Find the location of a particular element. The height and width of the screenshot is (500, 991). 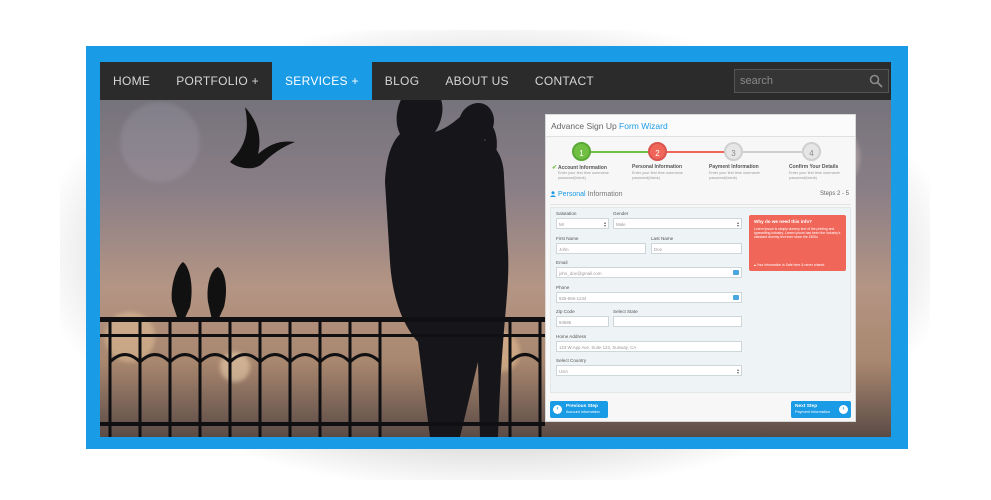

phone-label: Phone is located at coordinates (563, 287).